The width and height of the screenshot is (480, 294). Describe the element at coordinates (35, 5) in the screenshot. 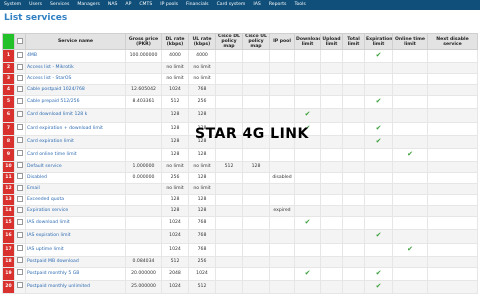

I see `menu-item-users: Users` at that location.